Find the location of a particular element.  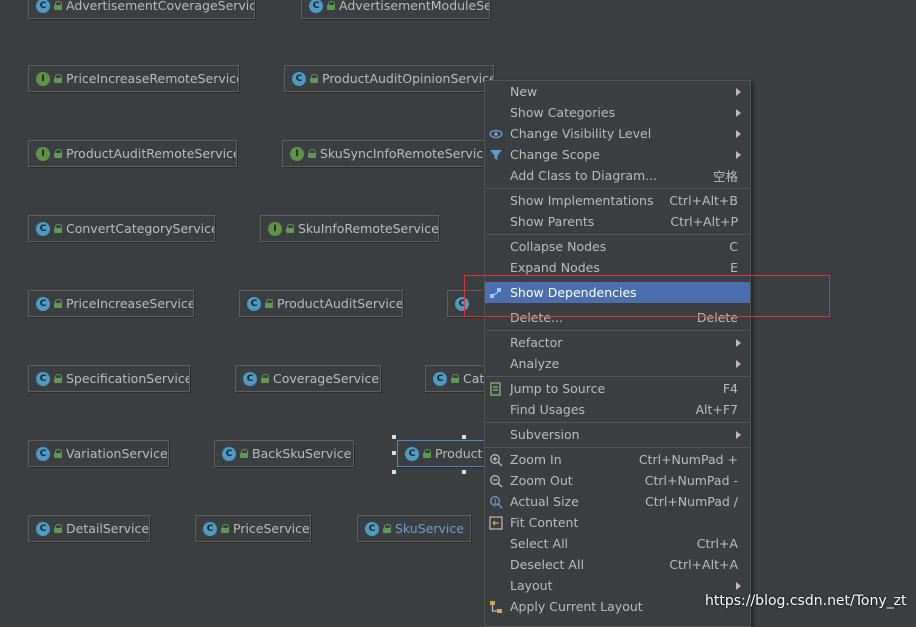

class-node: C AdvertisementModuleService is located at coordinates (395, 9).